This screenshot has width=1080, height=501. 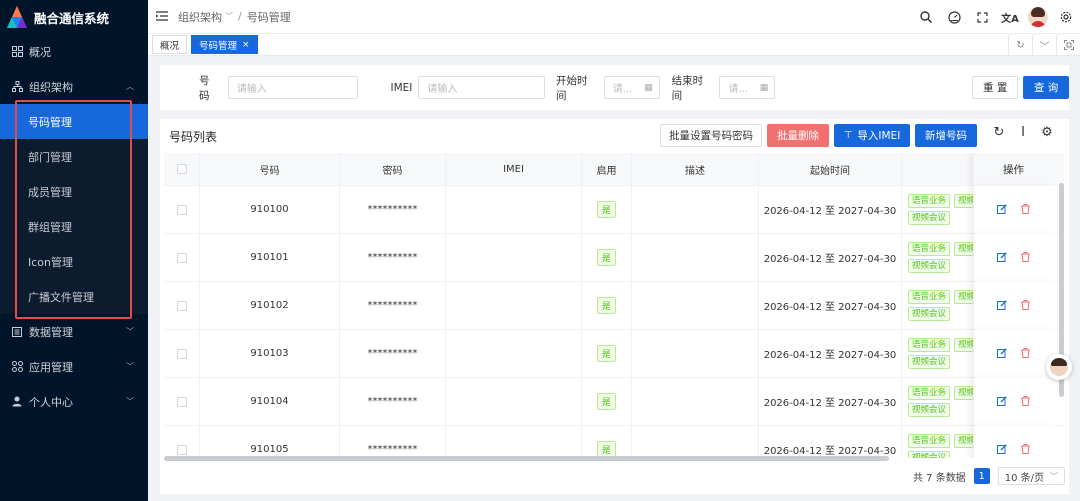 I want to click on header-toolbar: 文A, so click(x=996, y=17).